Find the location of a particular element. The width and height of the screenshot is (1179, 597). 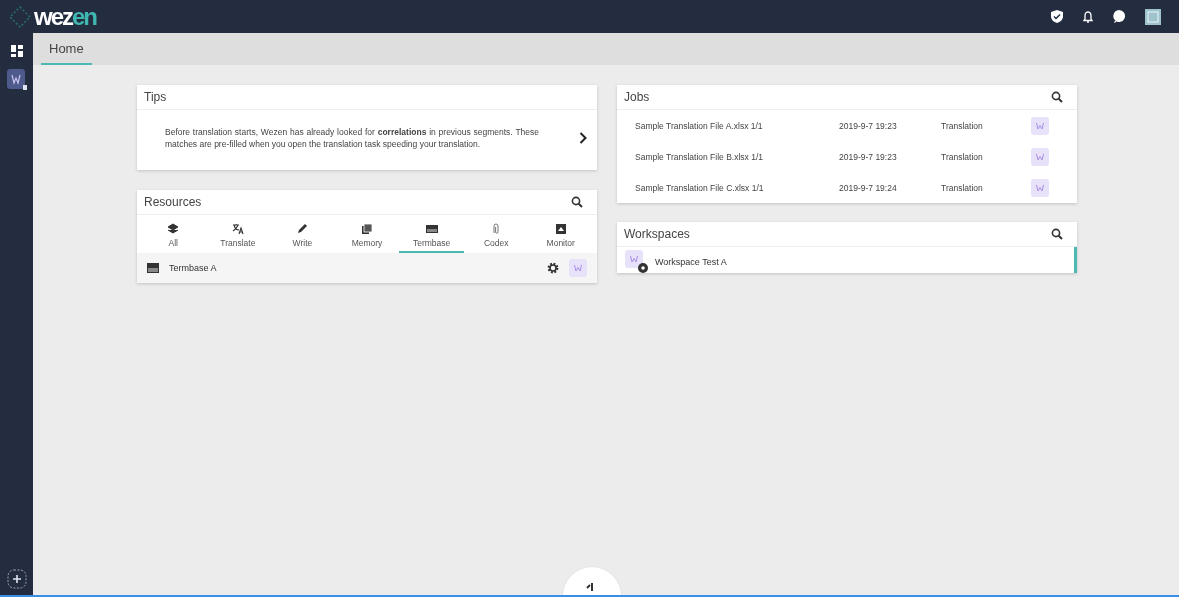

category-tab: Translate is located at coordinates (238, 238).